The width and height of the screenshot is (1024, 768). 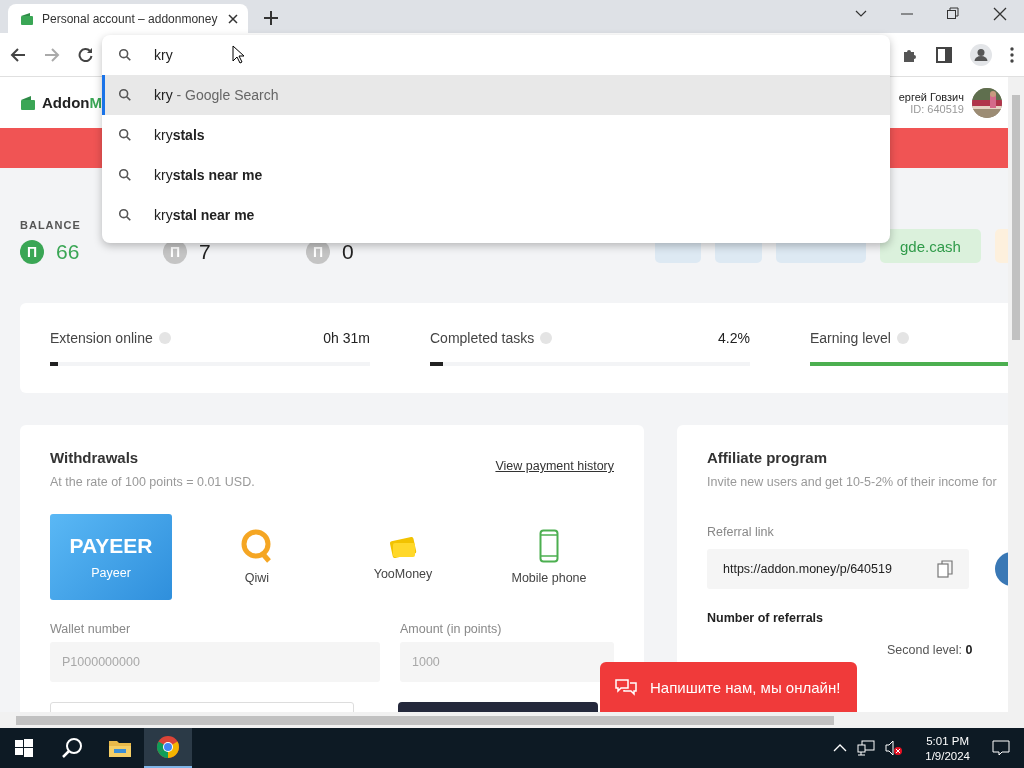 What do you see at coordinates (348, 252) in the screenshot?
I see `balance-value: 0` at bounding box center [348, 252].